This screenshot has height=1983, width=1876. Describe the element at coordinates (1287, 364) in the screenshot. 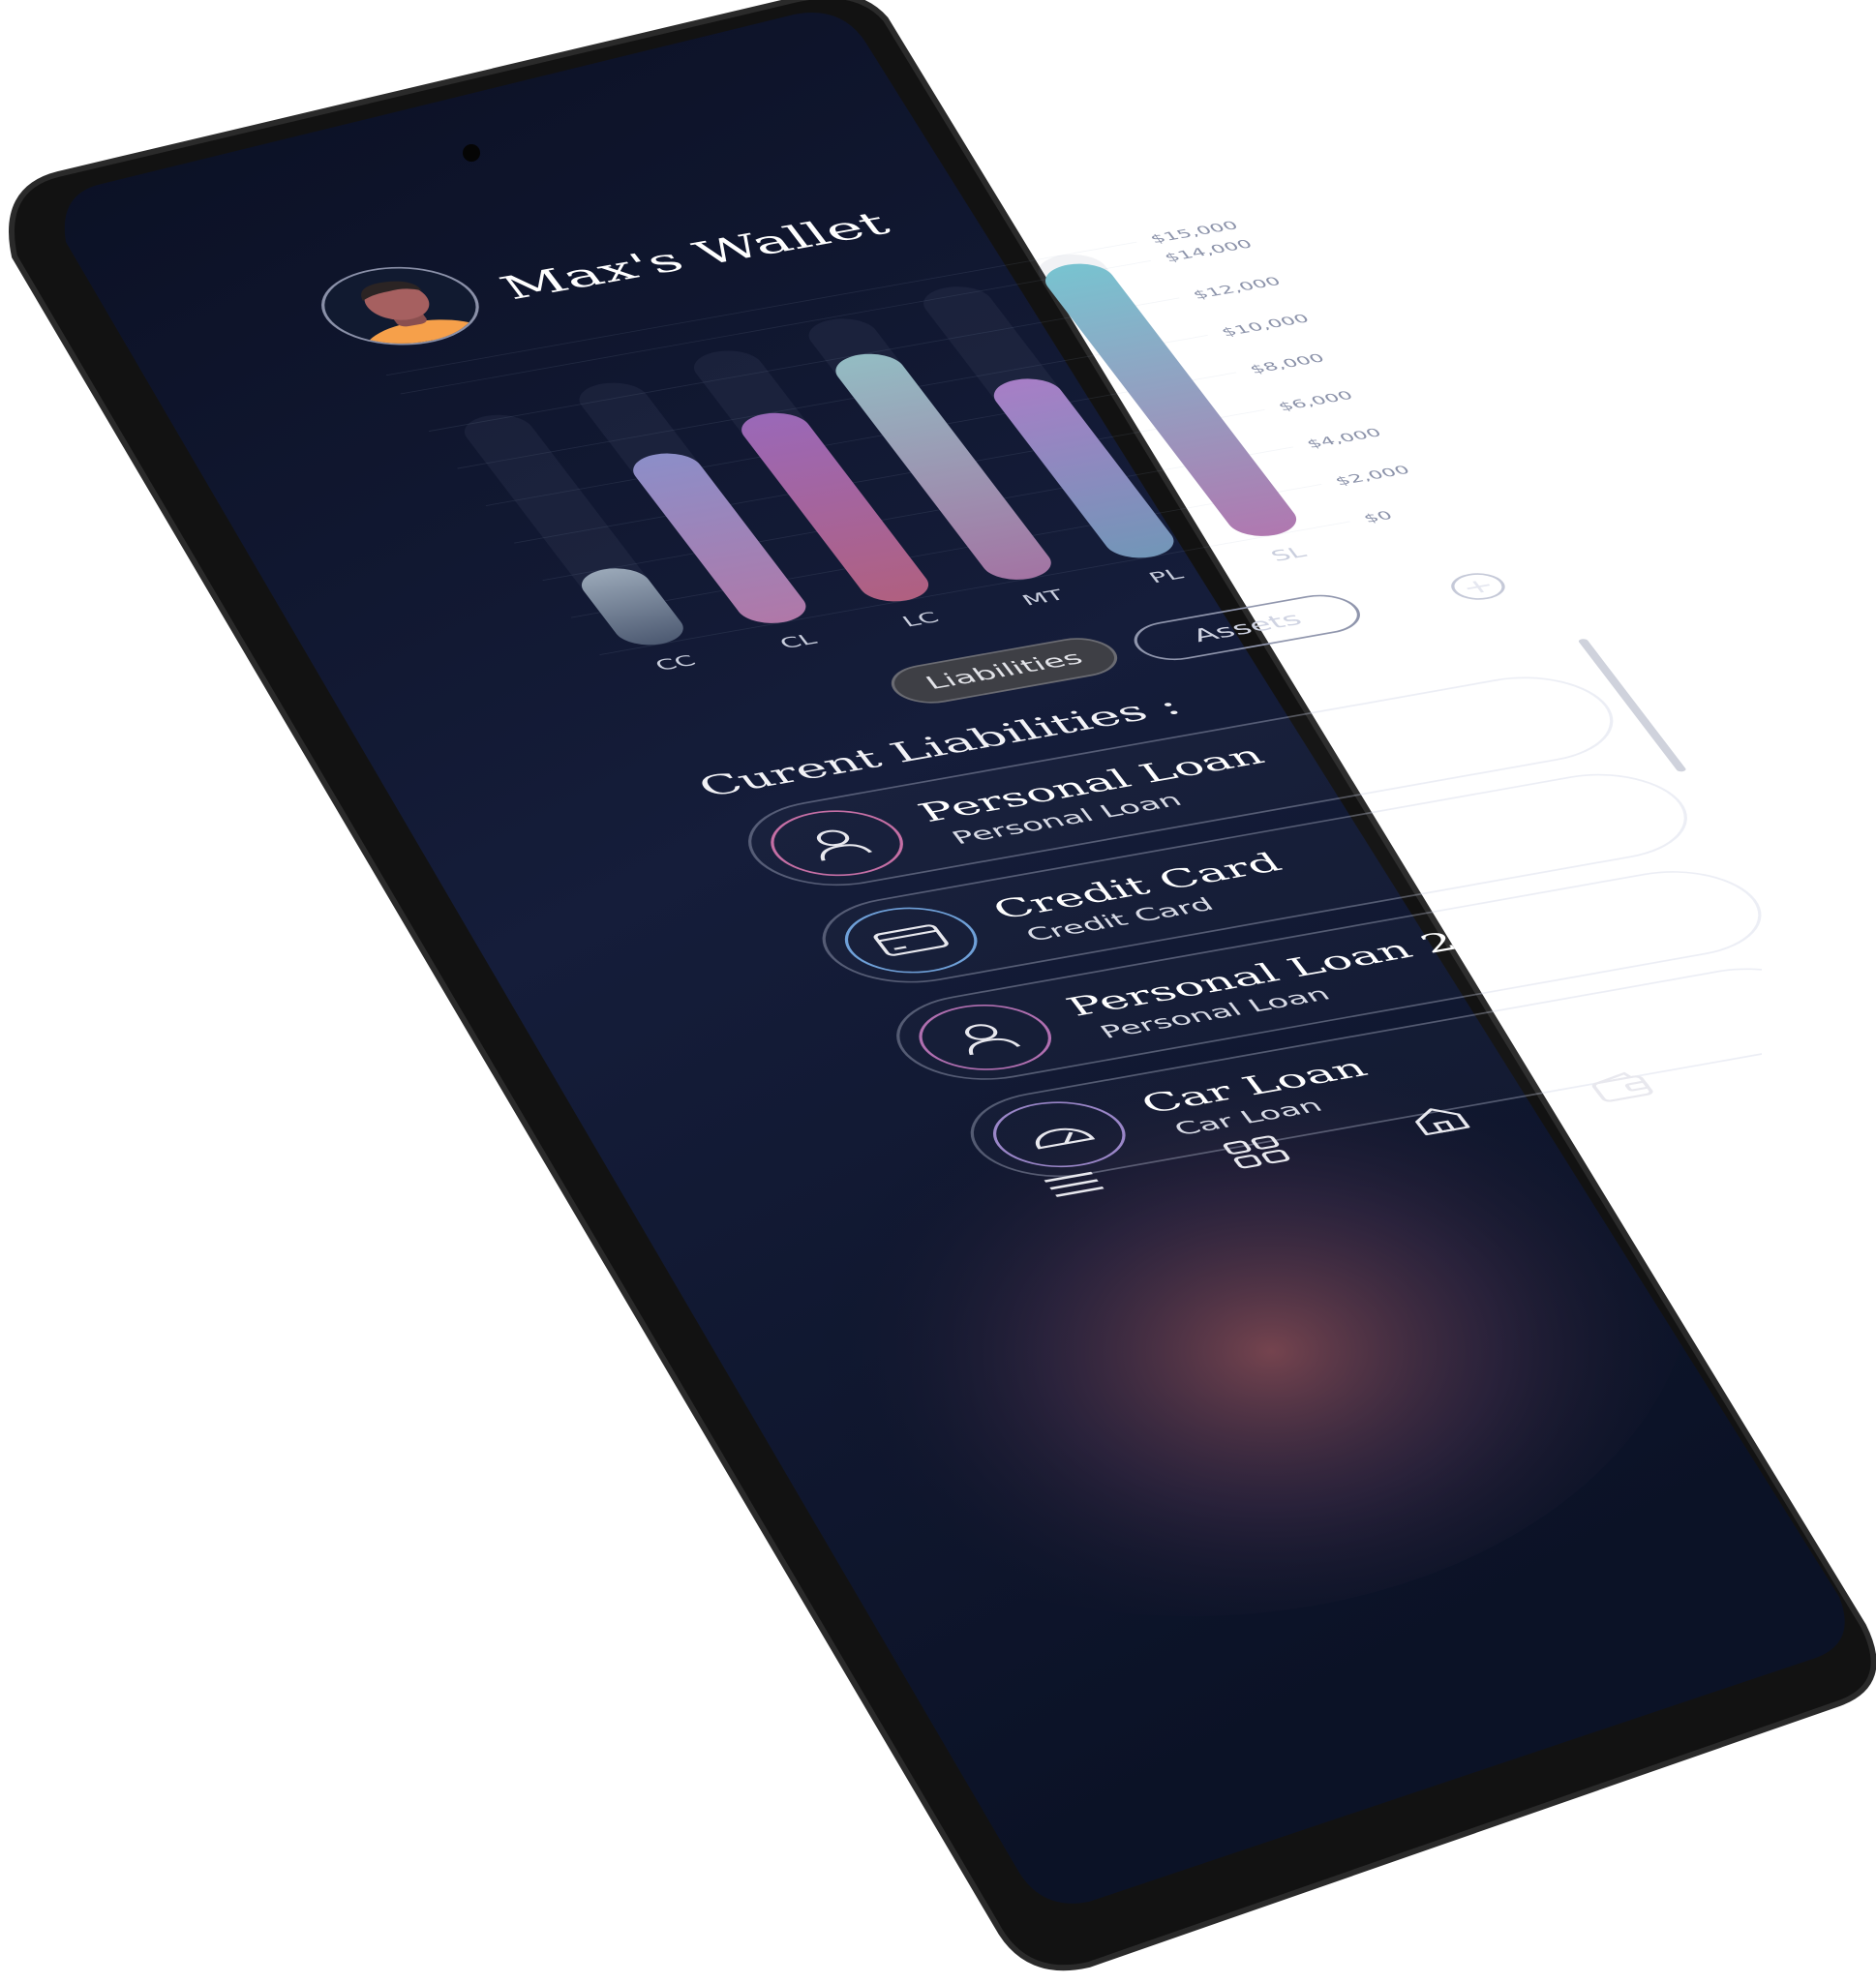

I see `y-tick-label: $8,000` at that location.